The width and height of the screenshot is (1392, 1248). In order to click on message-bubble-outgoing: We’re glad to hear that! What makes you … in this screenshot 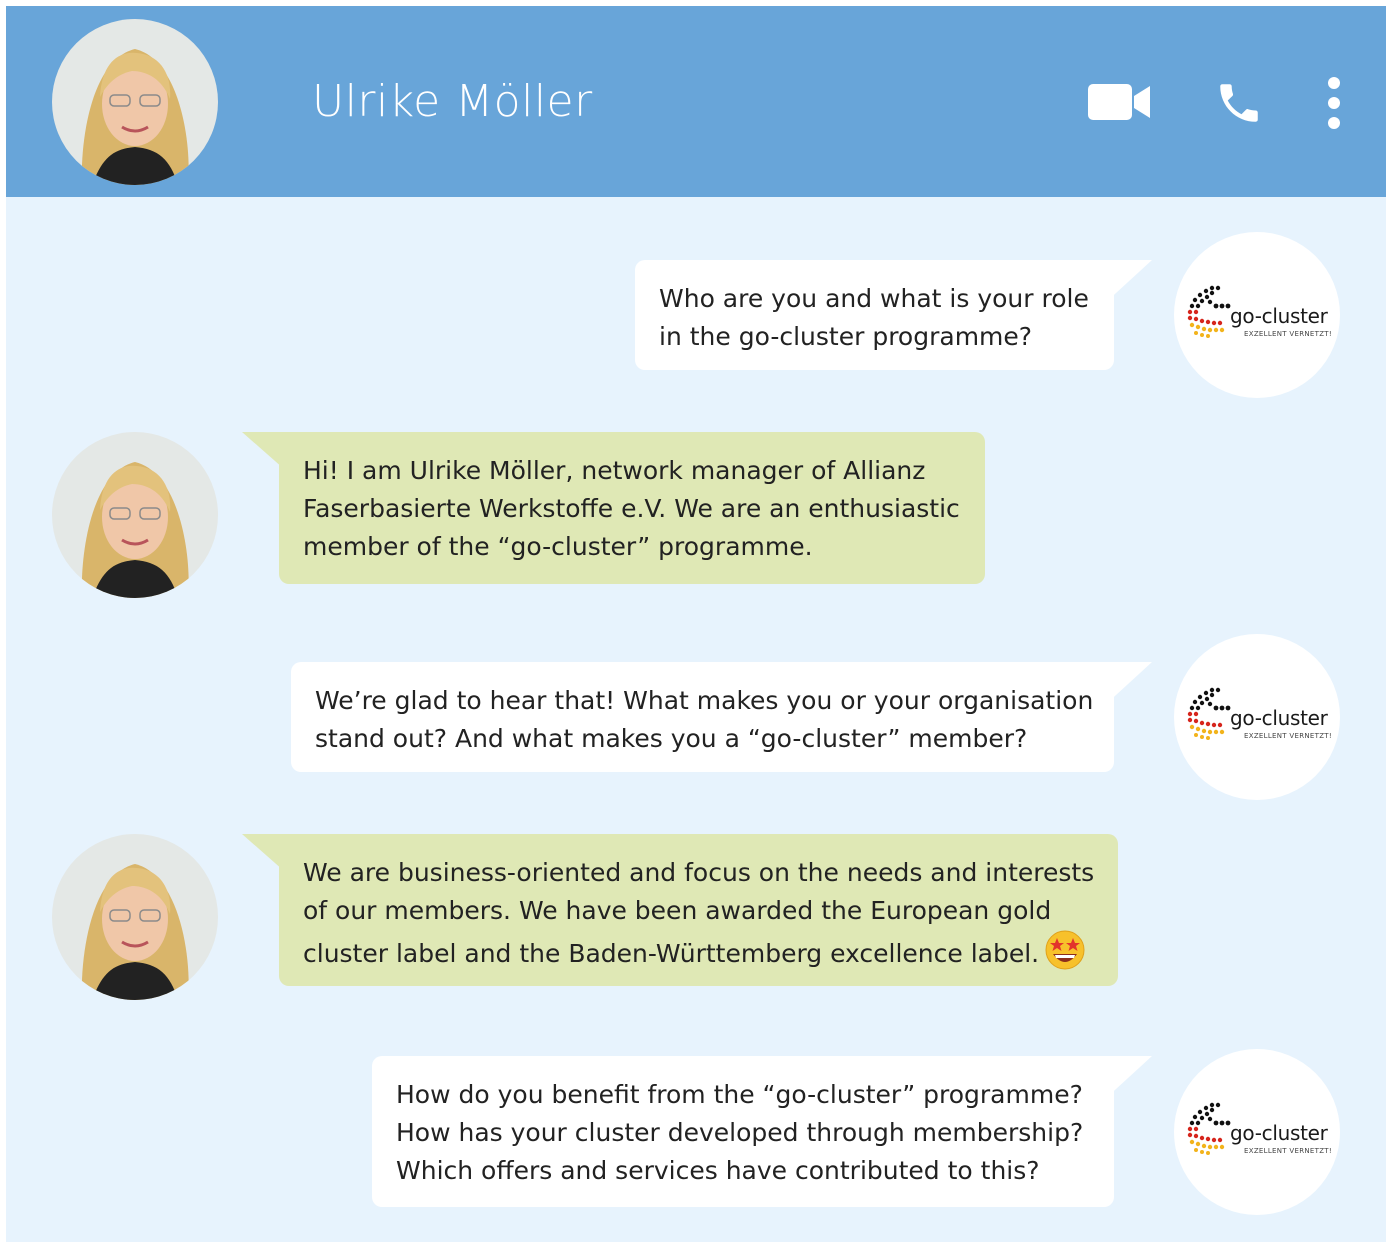, I will do `click(702, 717)`.